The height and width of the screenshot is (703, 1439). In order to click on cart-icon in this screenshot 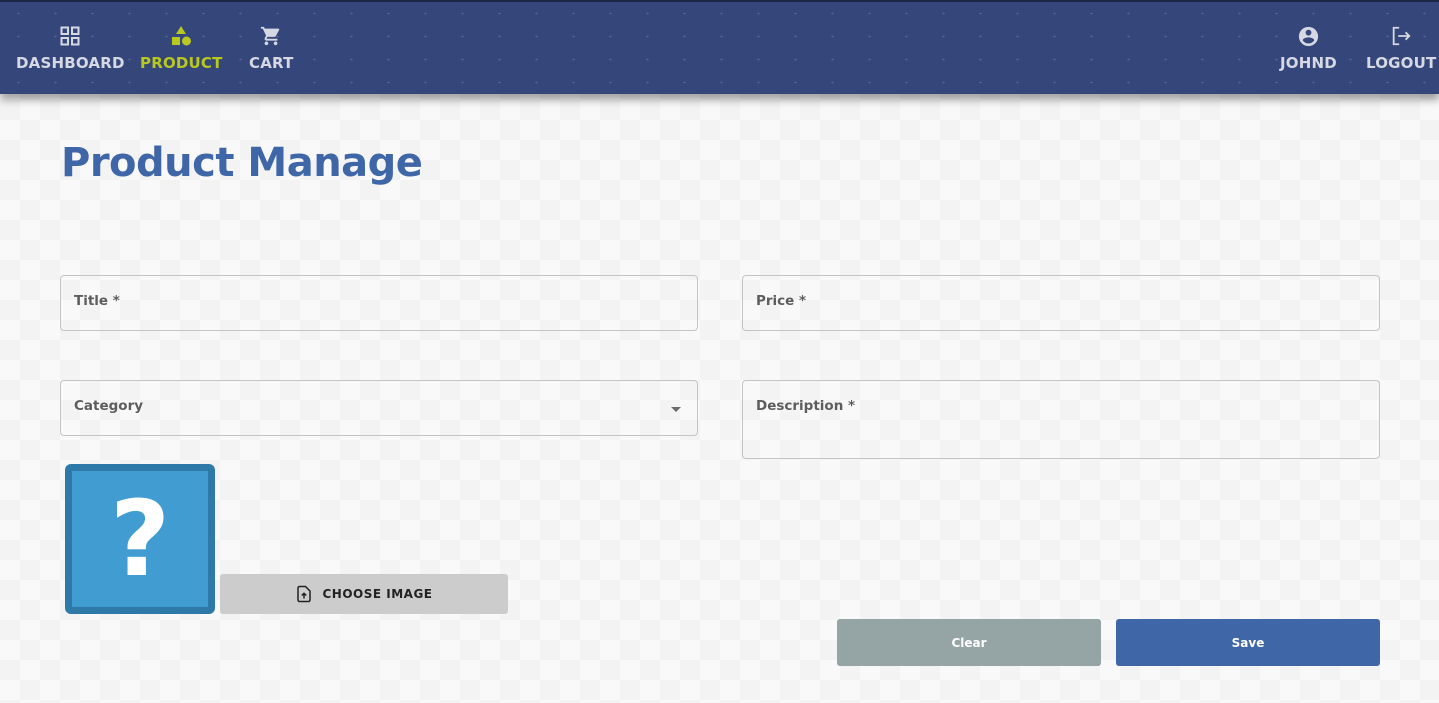, I will do `click(271, 36)`.